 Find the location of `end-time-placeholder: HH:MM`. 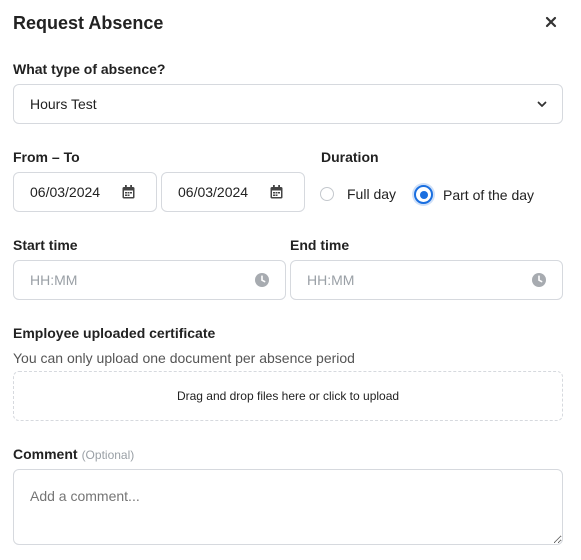

end-time-placeholder: HH:MM is located at coordinates (331, 280).